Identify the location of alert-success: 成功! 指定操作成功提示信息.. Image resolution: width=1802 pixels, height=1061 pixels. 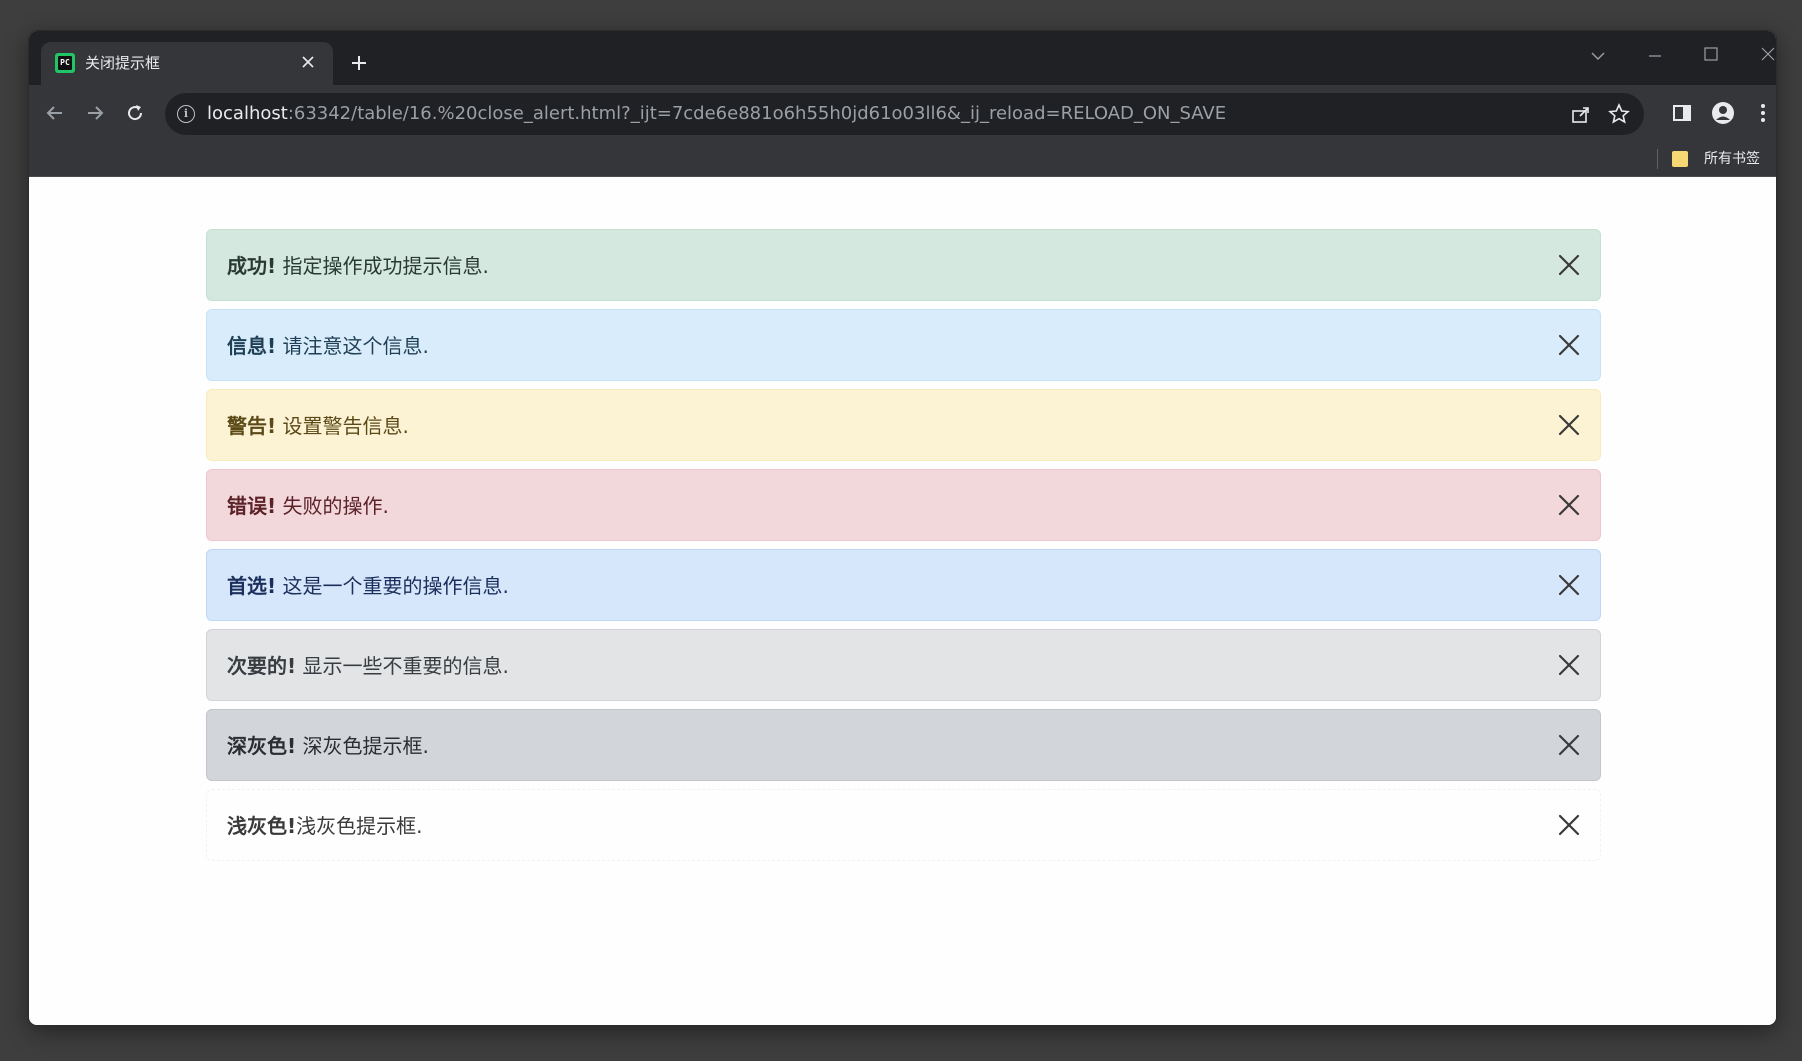
(903, 265).